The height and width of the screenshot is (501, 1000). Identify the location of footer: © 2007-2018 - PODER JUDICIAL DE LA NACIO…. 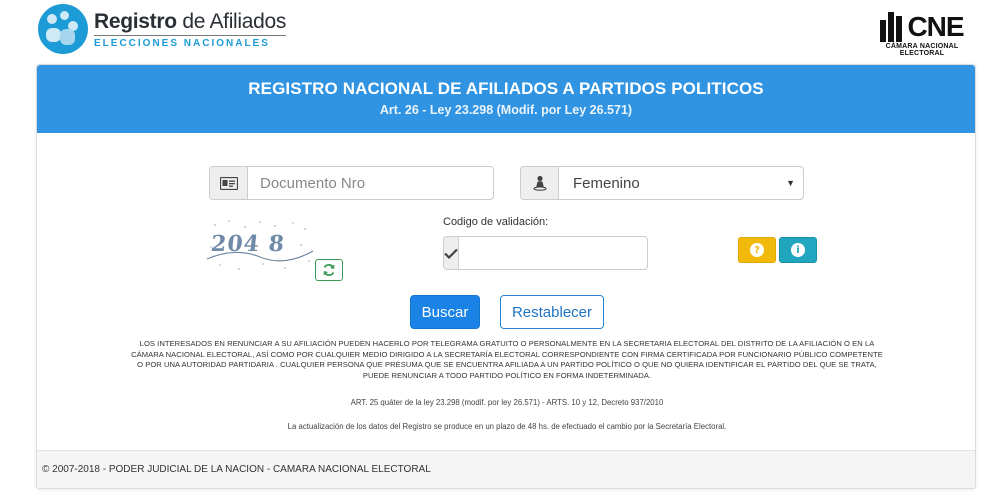
(506, 469).